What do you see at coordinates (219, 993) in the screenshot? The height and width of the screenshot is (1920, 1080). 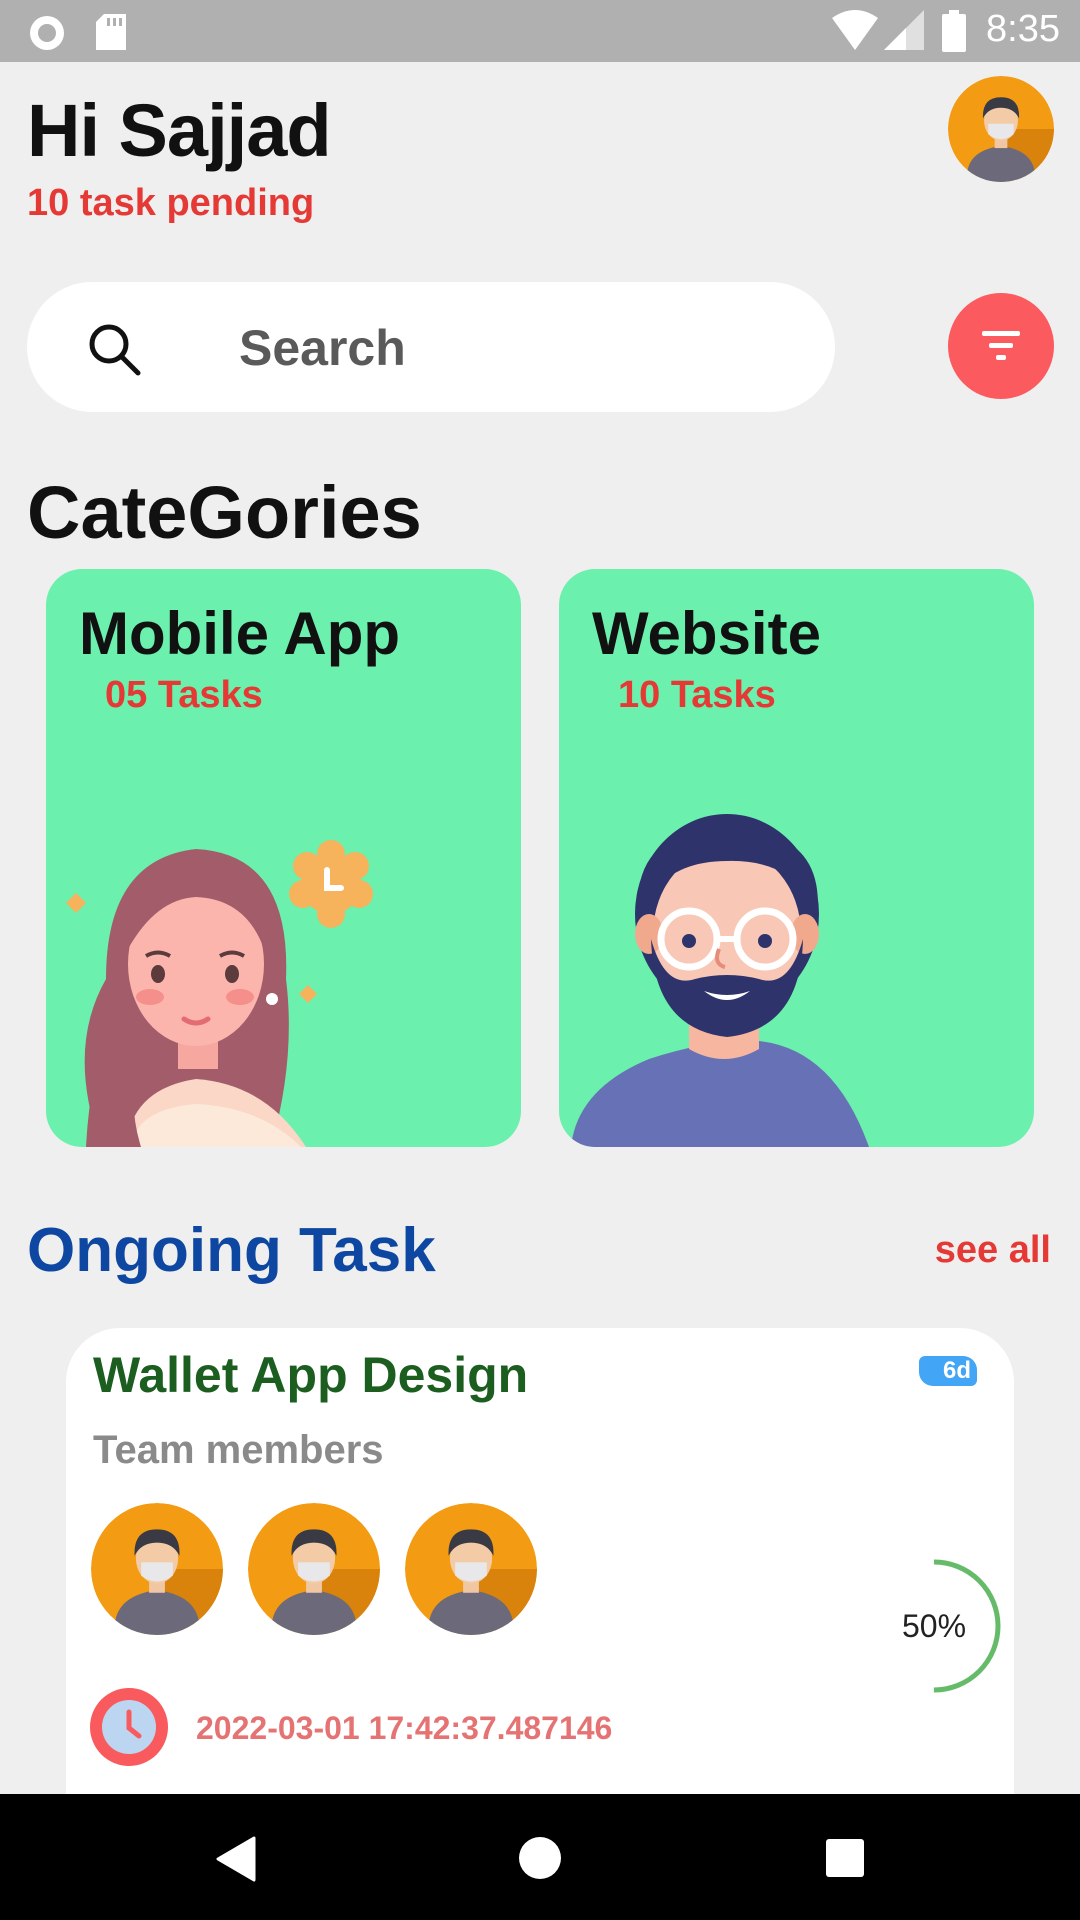 I see `woman-illustration` at bounding box center [219, 993].